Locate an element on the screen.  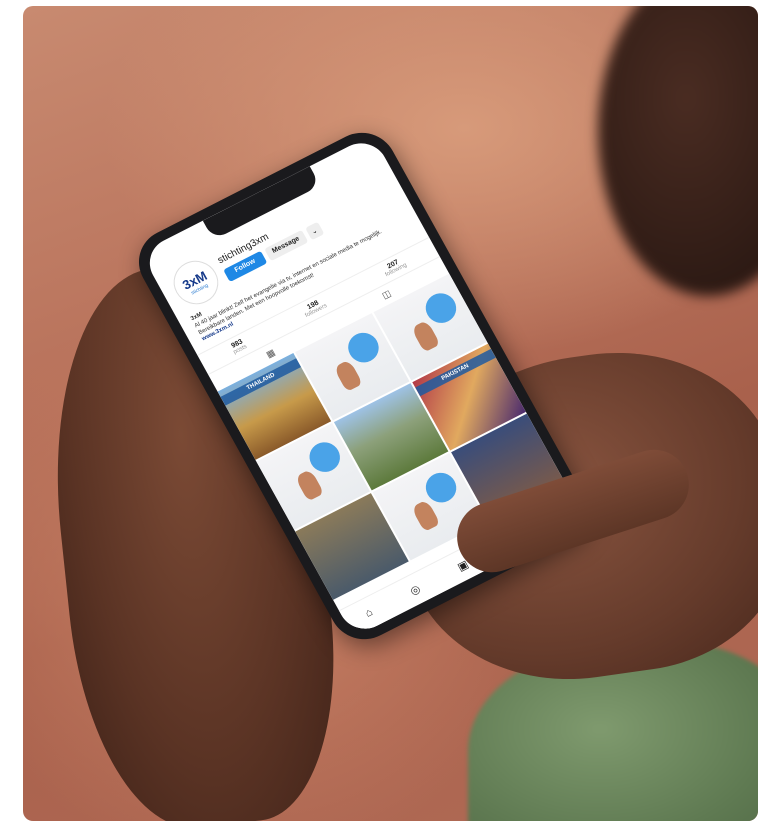
grid-icon: ▦ is located at coordinates (271, 353).